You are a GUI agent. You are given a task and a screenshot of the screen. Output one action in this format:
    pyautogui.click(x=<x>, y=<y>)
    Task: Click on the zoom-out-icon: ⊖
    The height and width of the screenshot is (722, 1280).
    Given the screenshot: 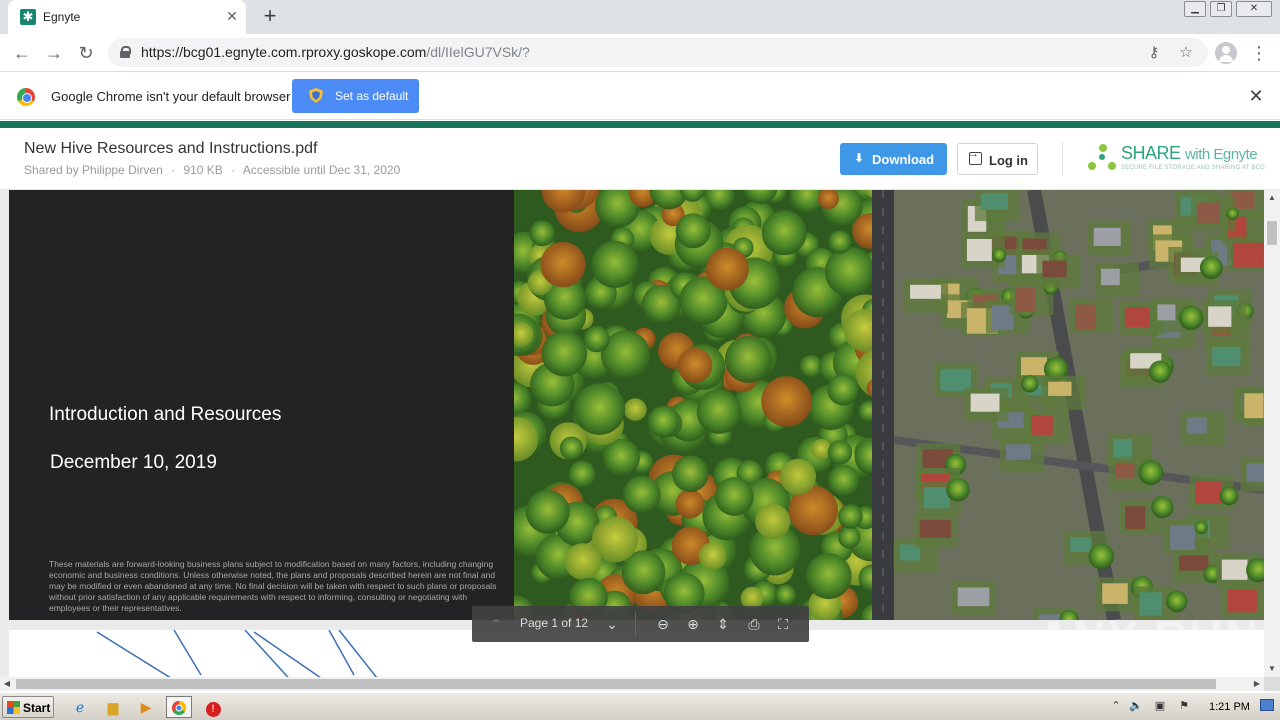 What is the action you would take?
    pyautogui.click(x=663, y=624)
    